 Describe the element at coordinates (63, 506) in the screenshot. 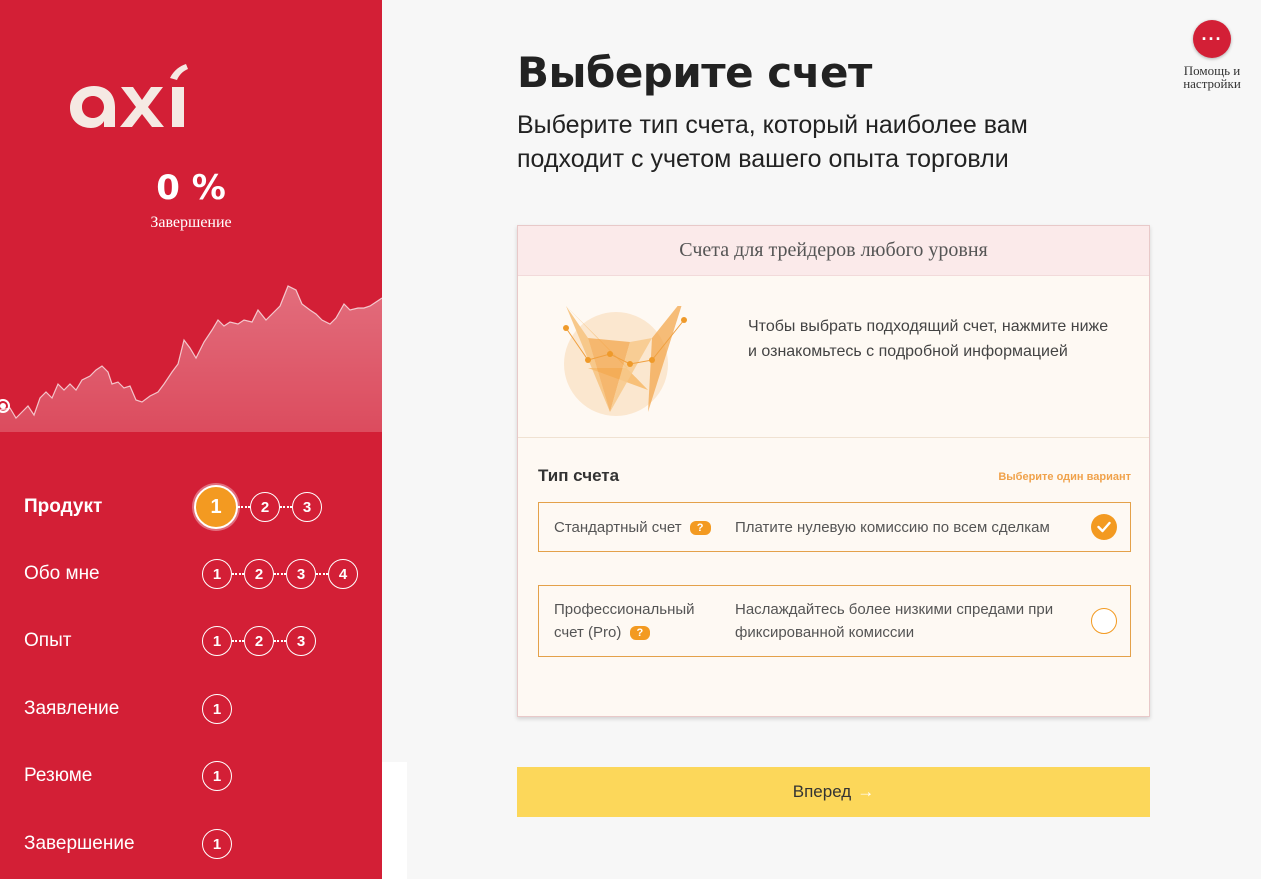

I see `step-name: Продукт` at that location.